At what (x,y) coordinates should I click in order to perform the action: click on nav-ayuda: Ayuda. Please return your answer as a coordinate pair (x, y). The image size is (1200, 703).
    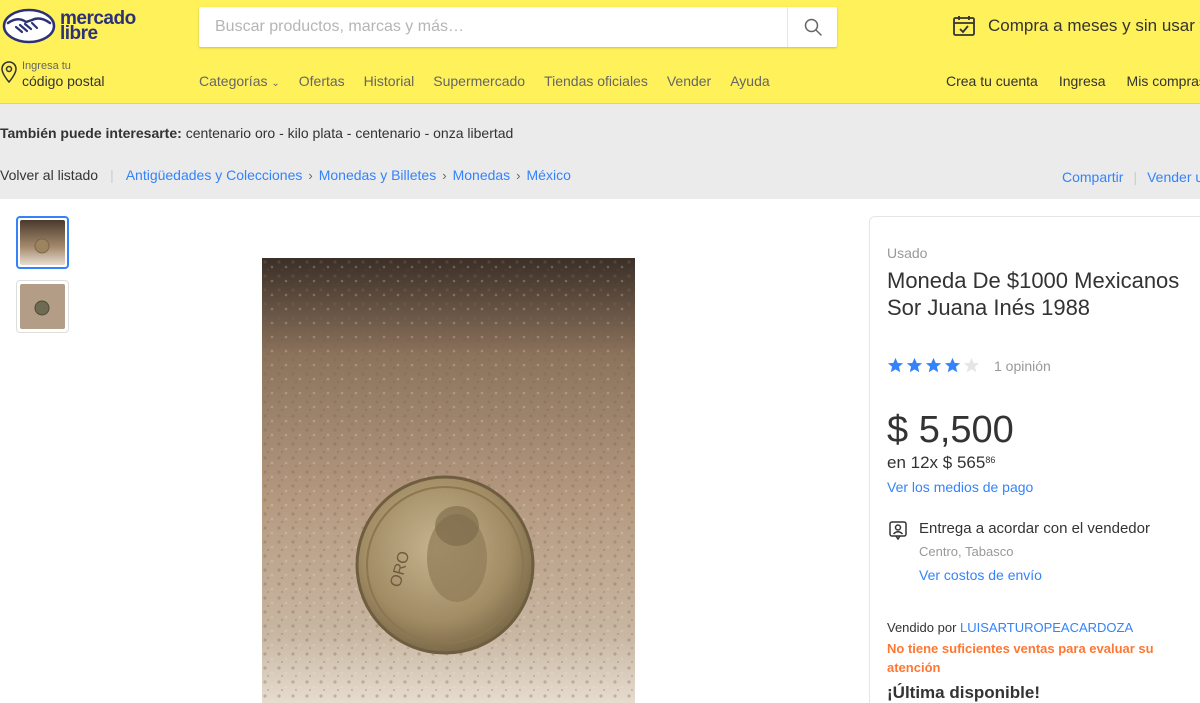
    Looking at the image, I should click on (749, 81).